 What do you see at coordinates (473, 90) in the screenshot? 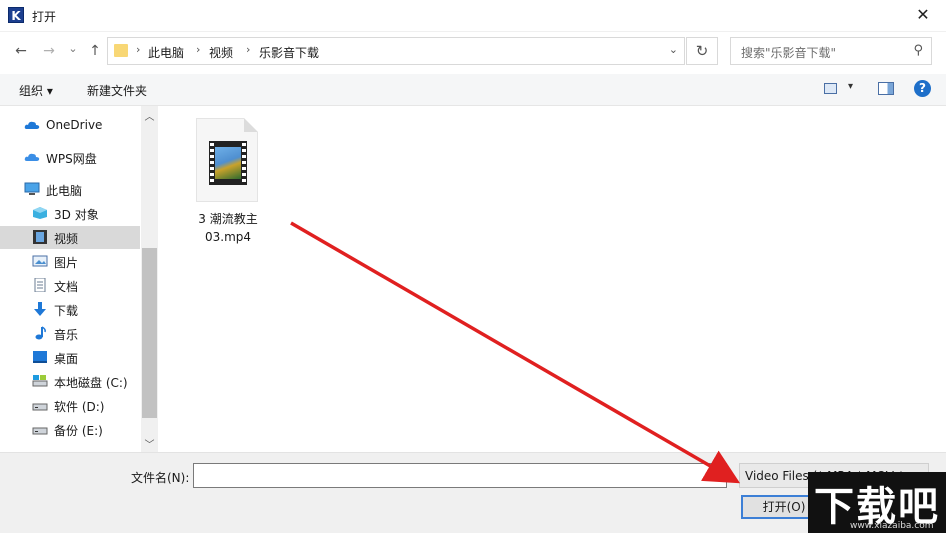
I see `command-bar: 组织 ▾ 新建文件夹 ▾ ?` at bounding box center [473, 90].